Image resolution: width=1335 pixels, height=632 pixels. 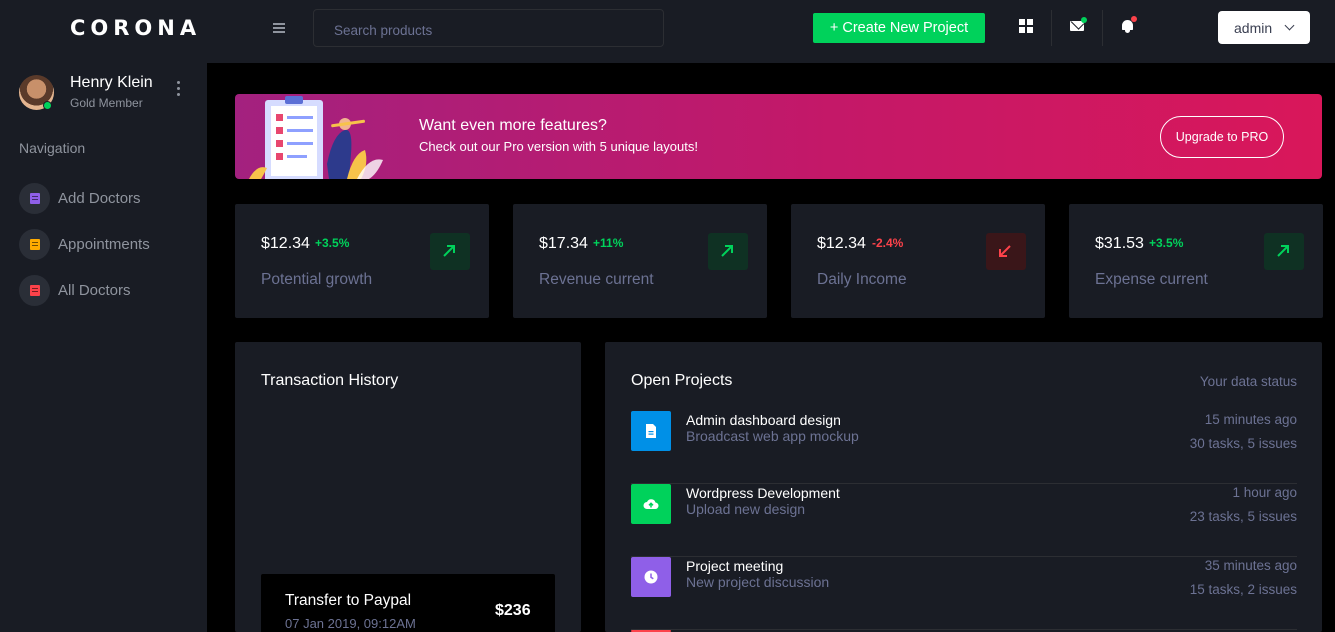 I want to click on project-time: 1 hour ago, so click(x=1264, y=492).